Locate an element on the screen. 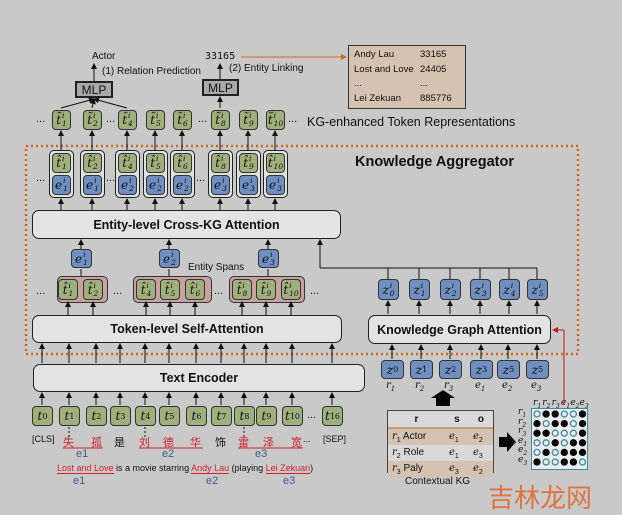 This screenshot has height=515, width=622. aggregated-token: t̂ i 8 is located at coordinates (220, 163).